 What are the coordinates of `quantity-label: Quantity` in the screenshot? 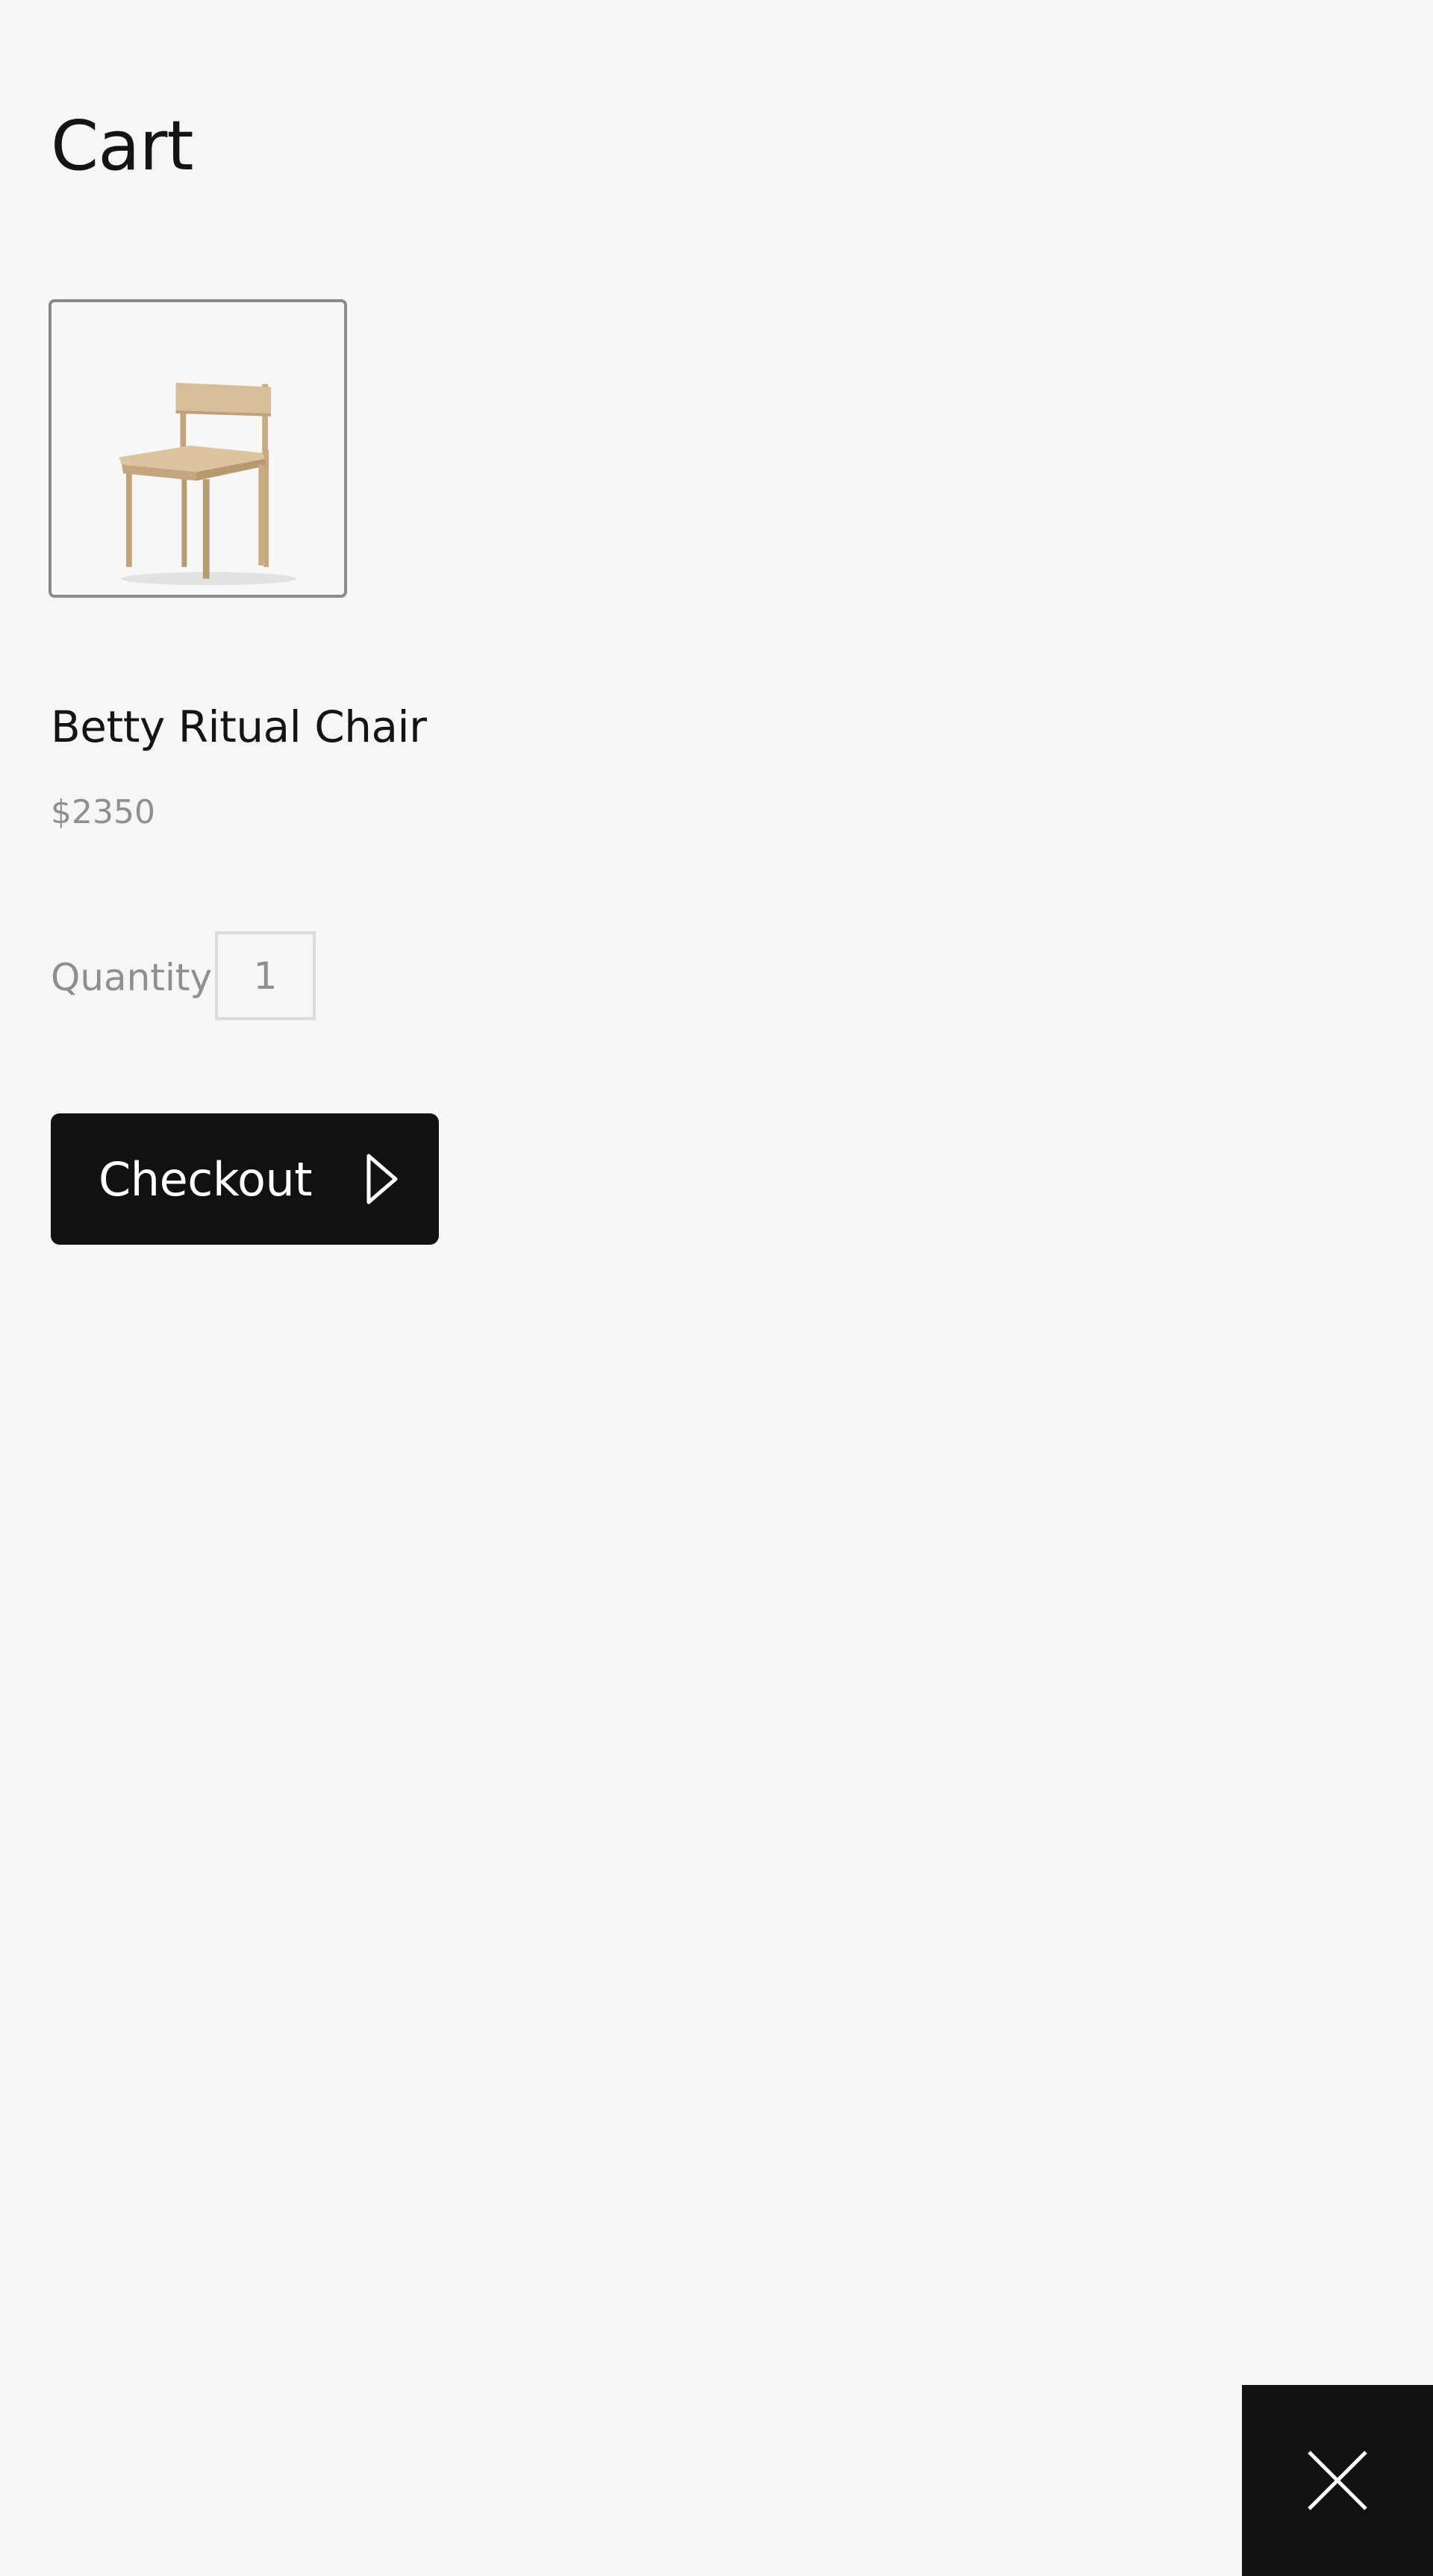 It's located at (132, 977).